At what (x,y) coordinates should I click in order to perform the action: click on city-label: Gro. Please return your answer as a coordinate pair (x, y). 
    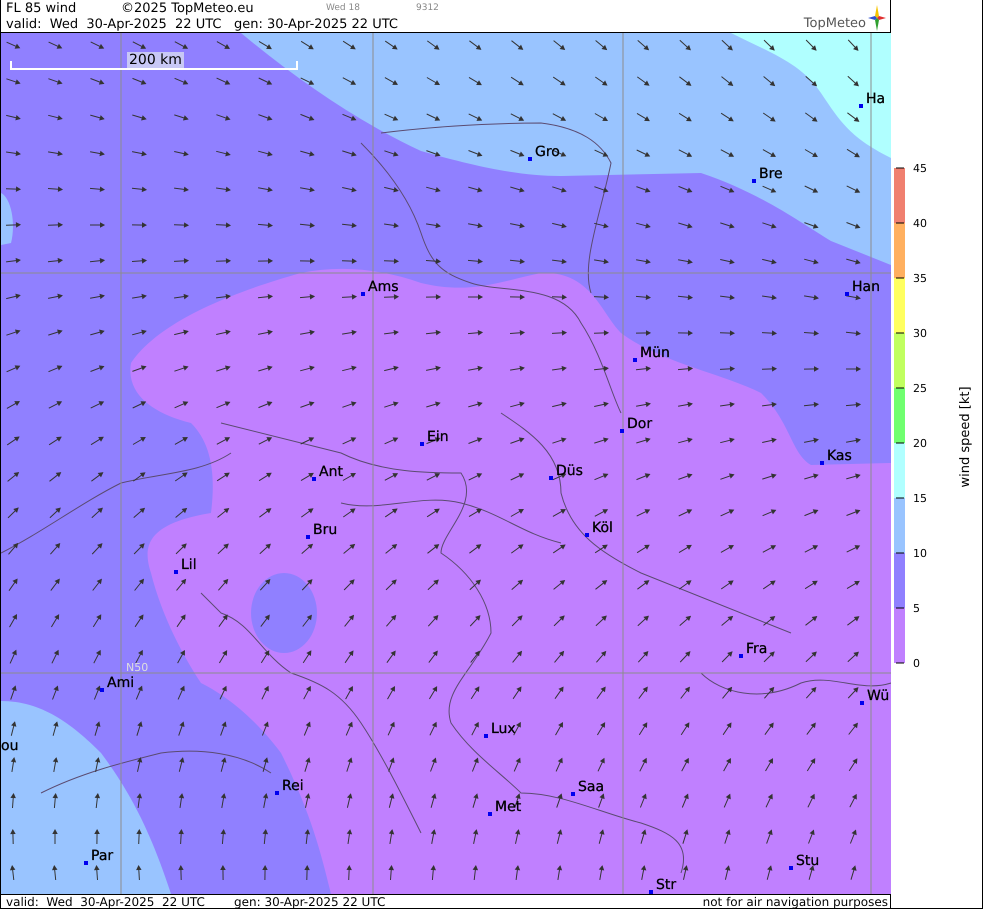
    Looking at the image, I should click on (547, 152).